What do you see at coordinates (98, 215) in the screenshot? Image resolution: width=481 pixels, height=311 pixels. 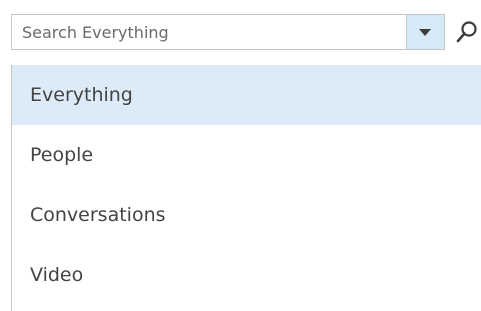 I see `menu-item-label: Conversations` at bounding box center [98, 215].